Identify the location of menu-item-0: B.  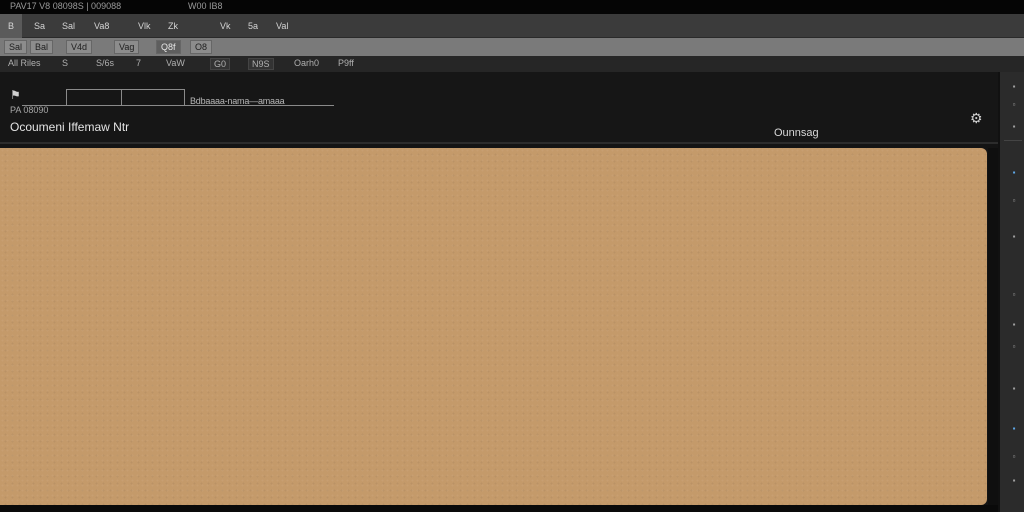
(11, 26).